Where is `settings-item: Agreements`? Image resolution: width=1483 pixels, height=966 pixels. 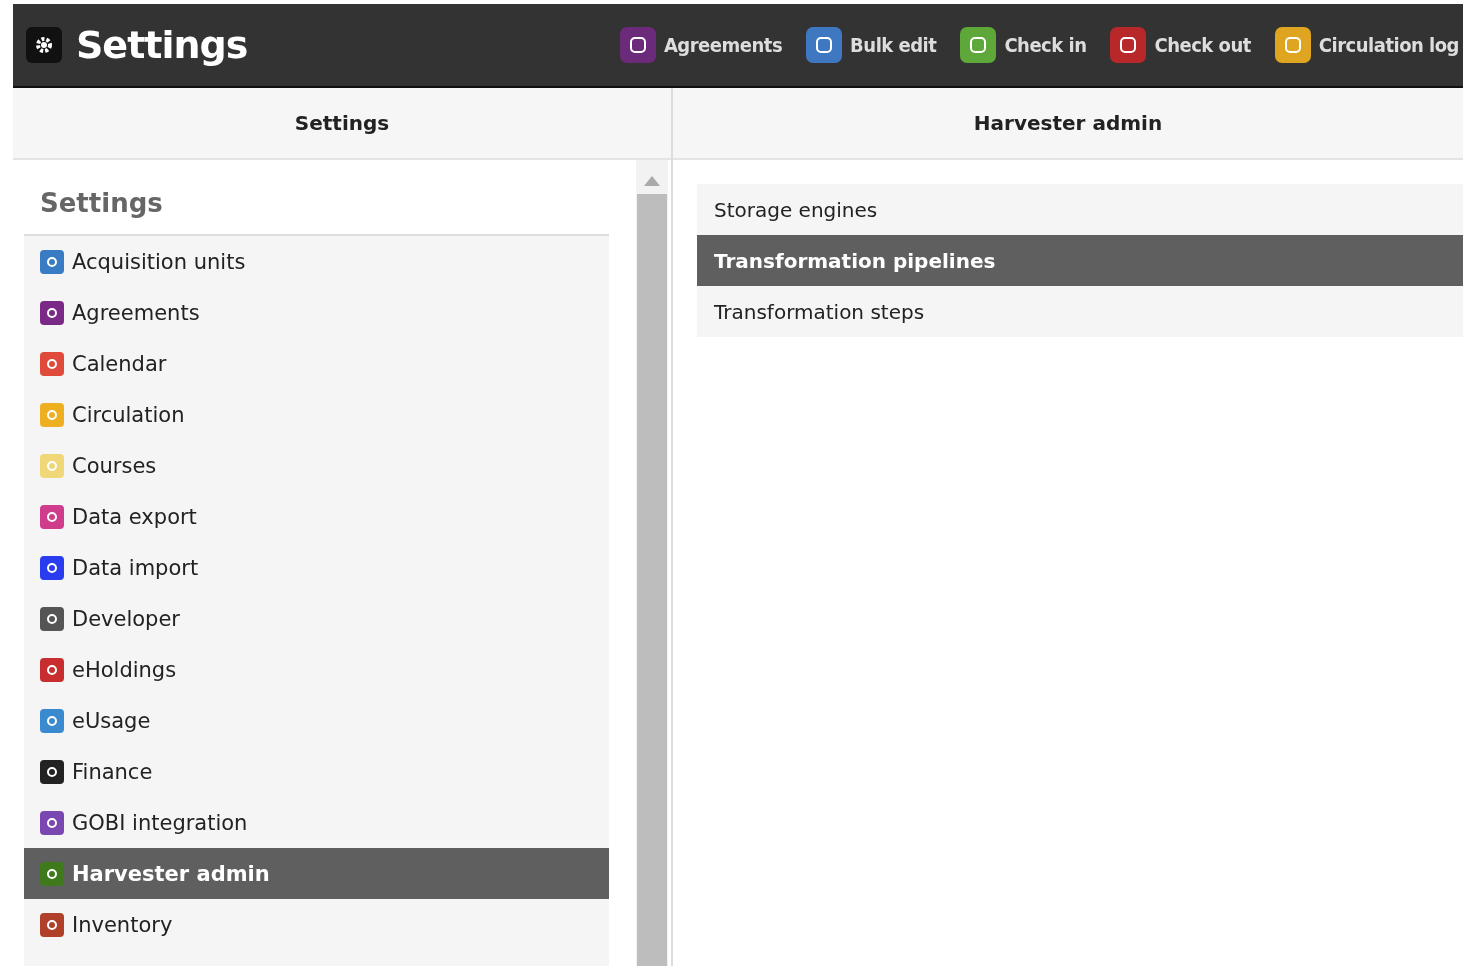
settings-item: Agreements is located at coordinates (316, 312).